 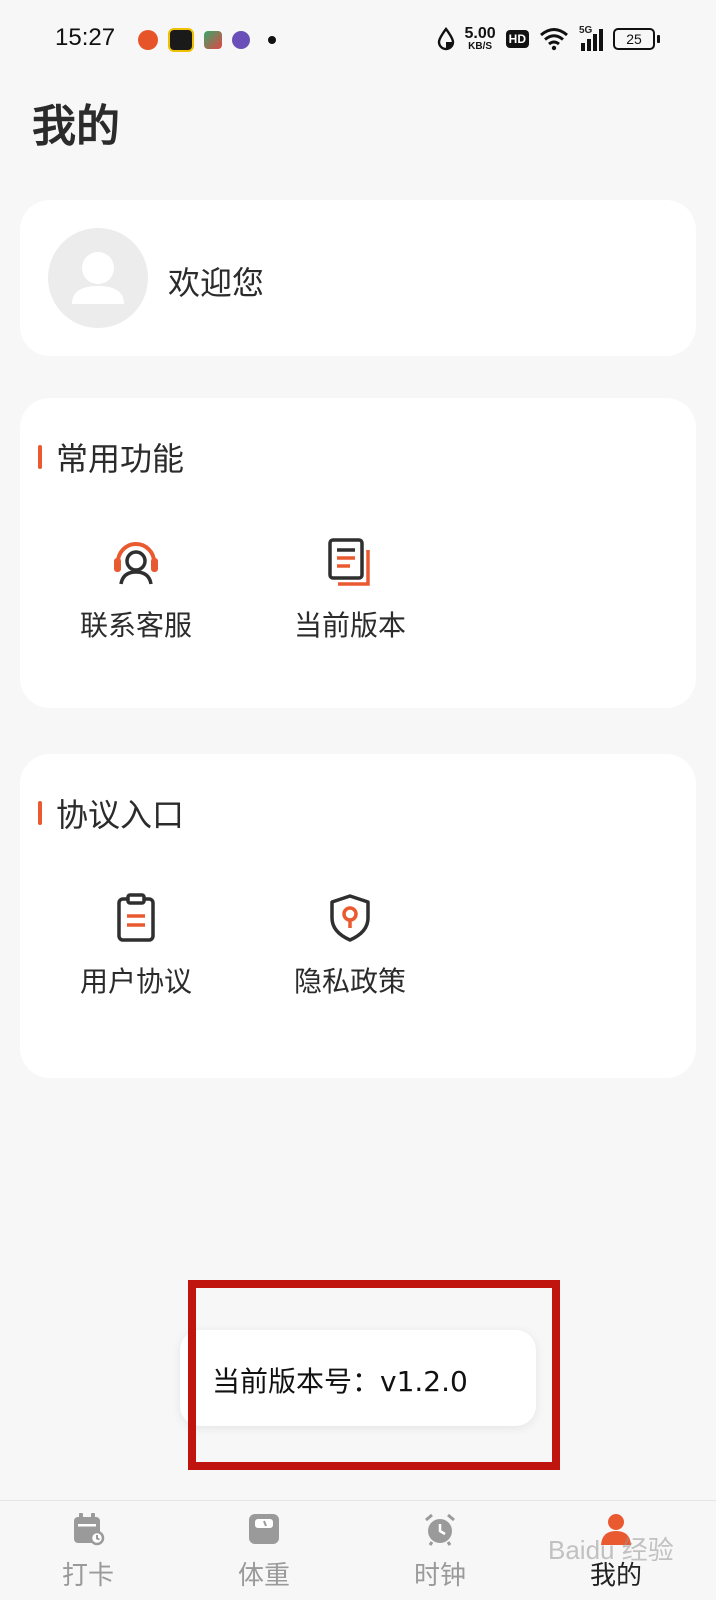 What do you see at coordinates (136, 606) in the screenshot?
I see `contact-support-button: 联系客服` at bounding box center [136, 606].